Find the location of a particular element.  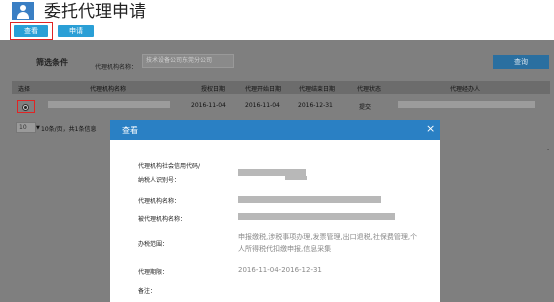

agency-name-filter-input: 技术设备公司东莞分公司 is located at coordinates (188, 61).